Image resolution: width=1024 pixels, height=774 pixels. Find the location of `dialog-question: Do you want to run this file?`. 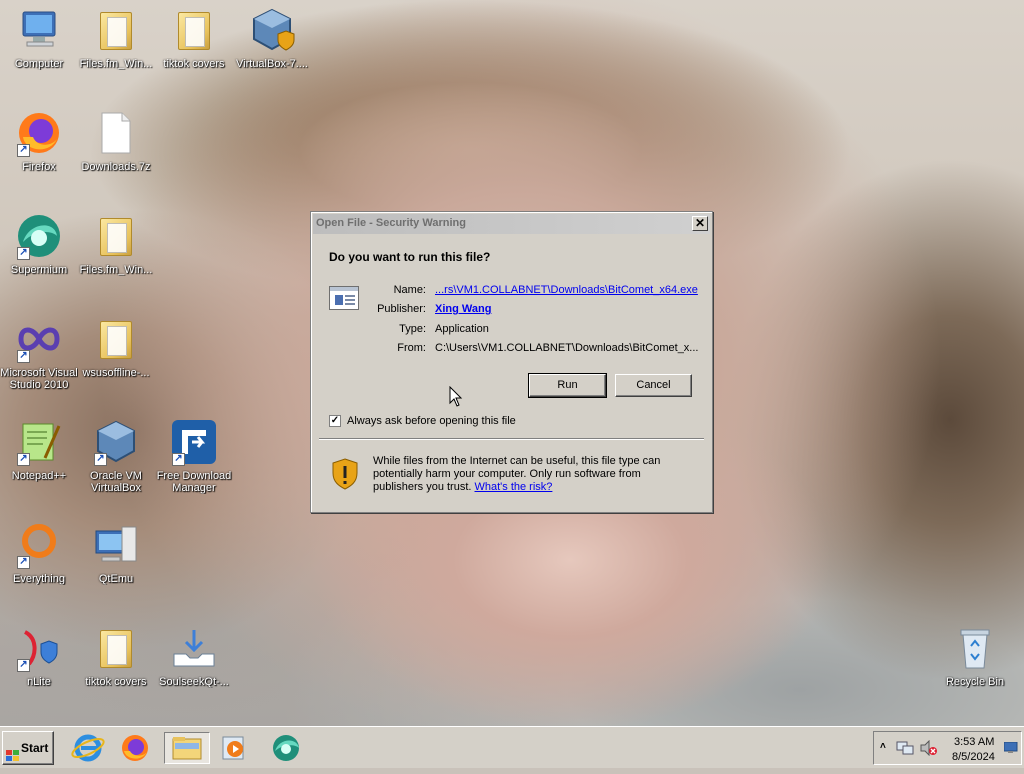

dialog-question: Do you want to run this file? is located at coordinates (410, 257).